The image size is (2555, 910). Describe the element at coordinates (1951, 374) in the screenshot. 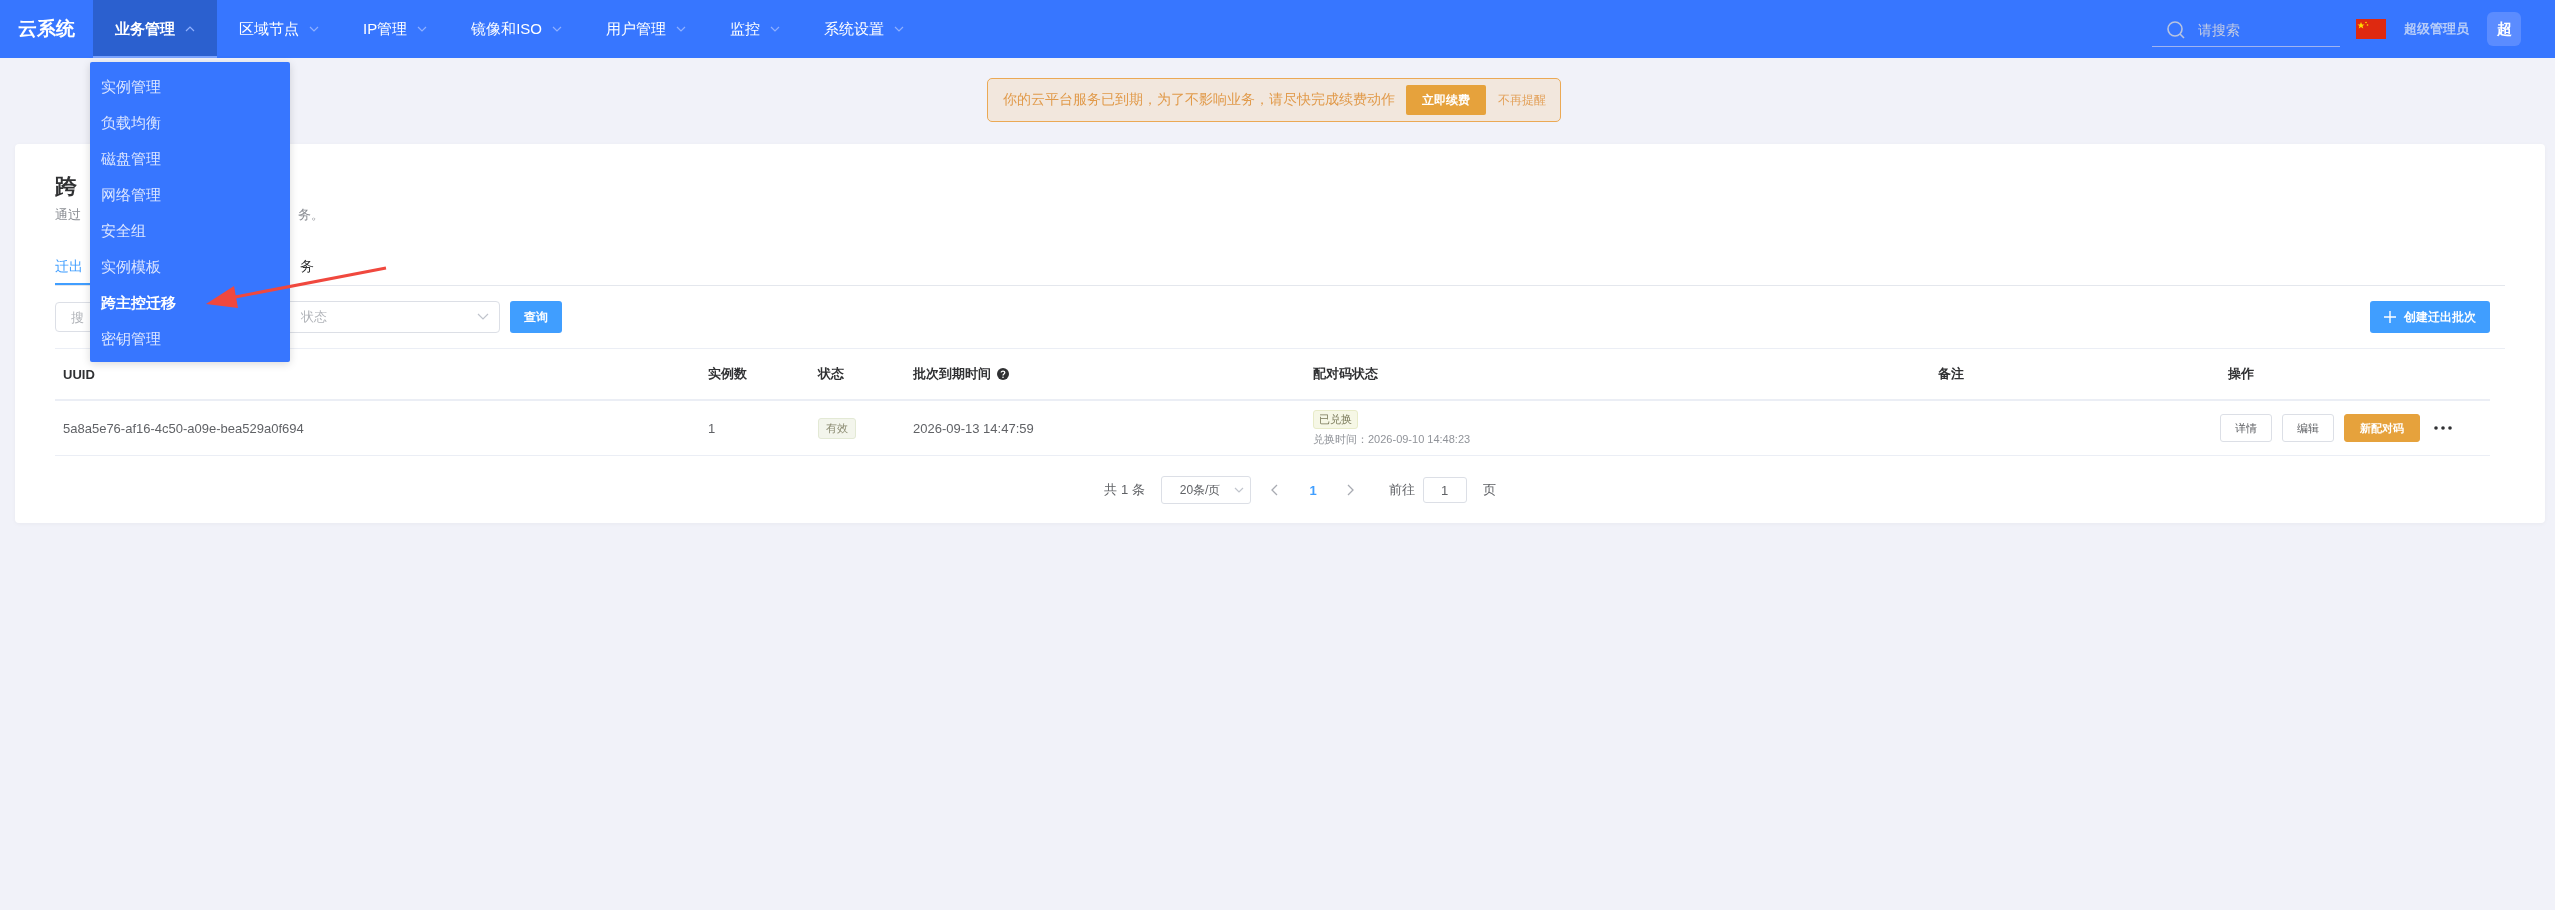

I see `column-header: 备注` at that location.